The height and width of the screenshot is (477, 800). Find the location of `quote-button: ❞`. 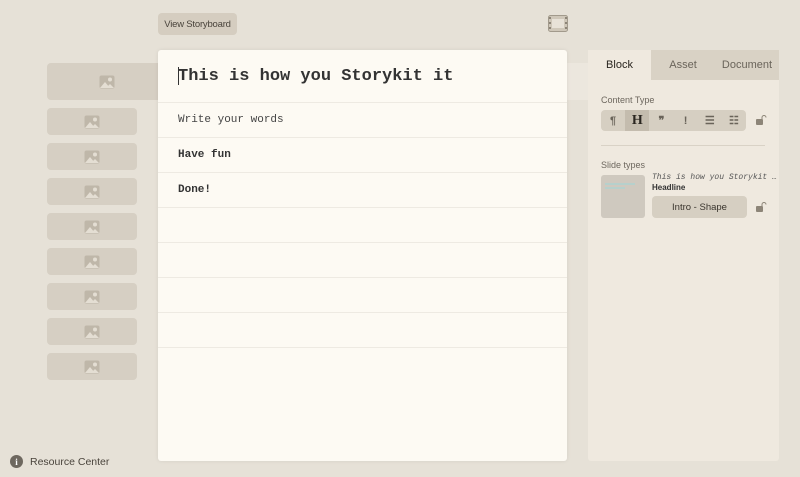

quote-button: ❞ is located at coordinates (661, 120).